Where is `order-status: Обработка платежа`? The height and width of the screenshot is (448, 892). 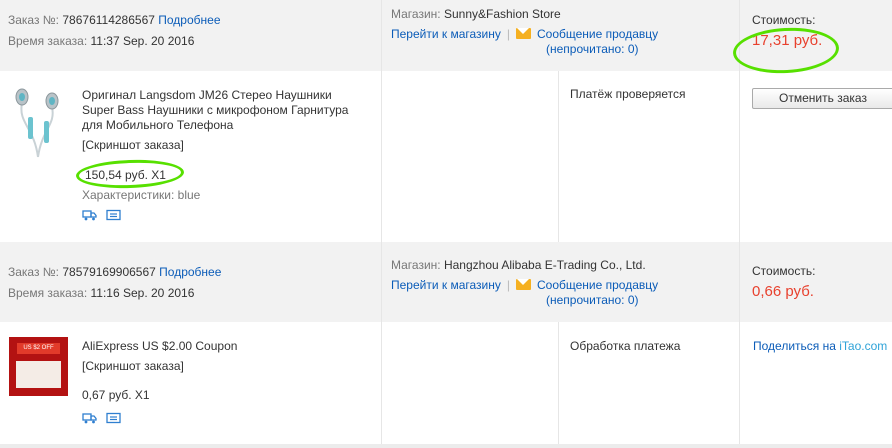 order-status: Обработка платежа is located at coordinates (625, 346).